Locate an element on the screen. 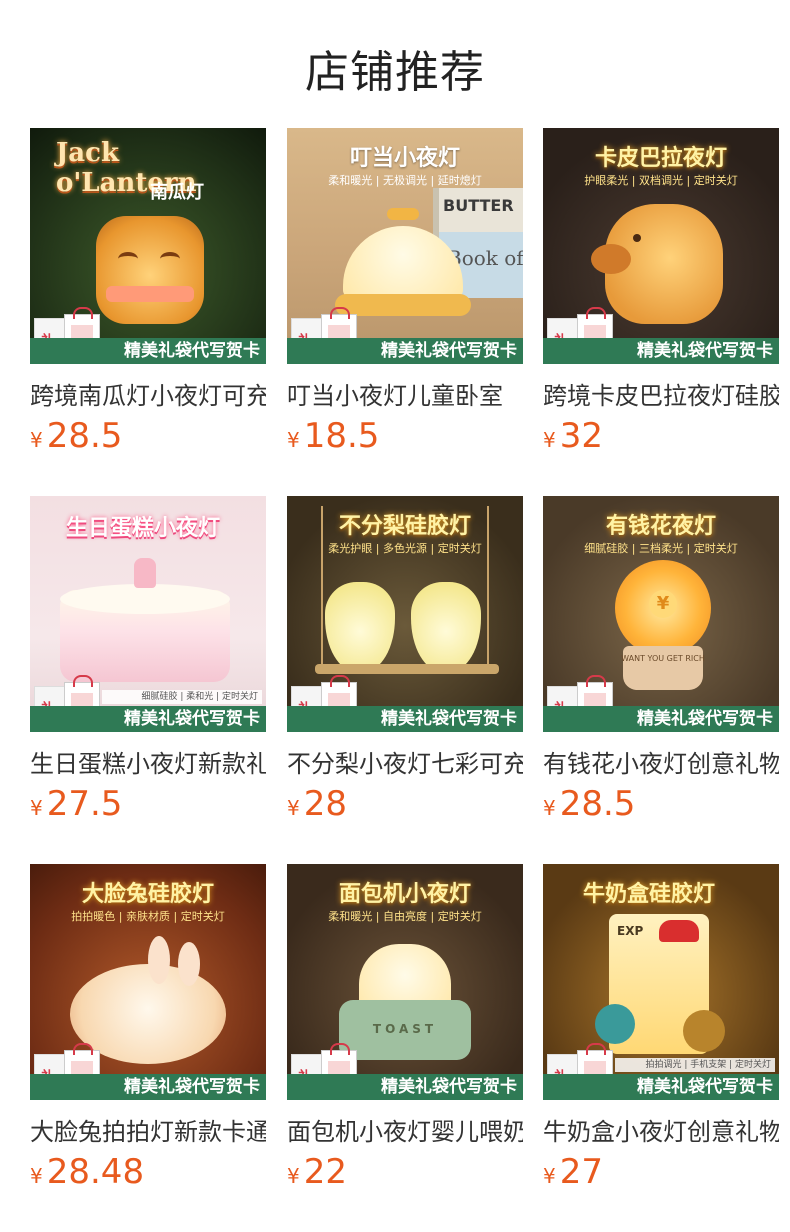 The height and width of the screenshot is (1232, 790). image-headline: 有钱花夜灯 is located at coordinates (660, 526).